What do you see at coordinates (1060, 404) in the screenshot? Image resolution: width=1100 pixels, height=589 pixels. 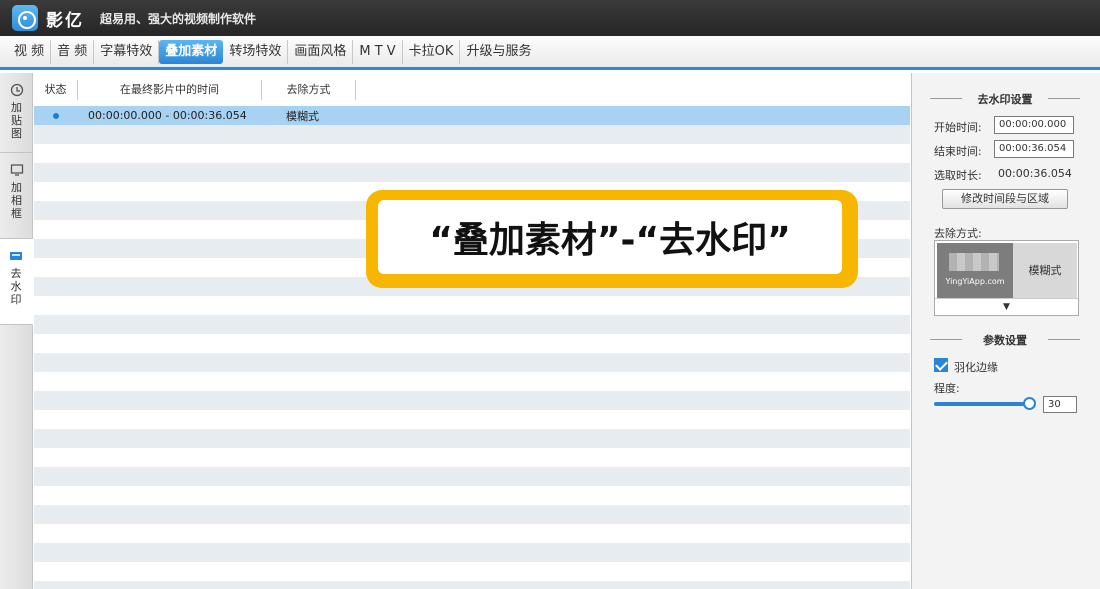 I see `degree-value-field: 30` at bounding box center [1060, 404].